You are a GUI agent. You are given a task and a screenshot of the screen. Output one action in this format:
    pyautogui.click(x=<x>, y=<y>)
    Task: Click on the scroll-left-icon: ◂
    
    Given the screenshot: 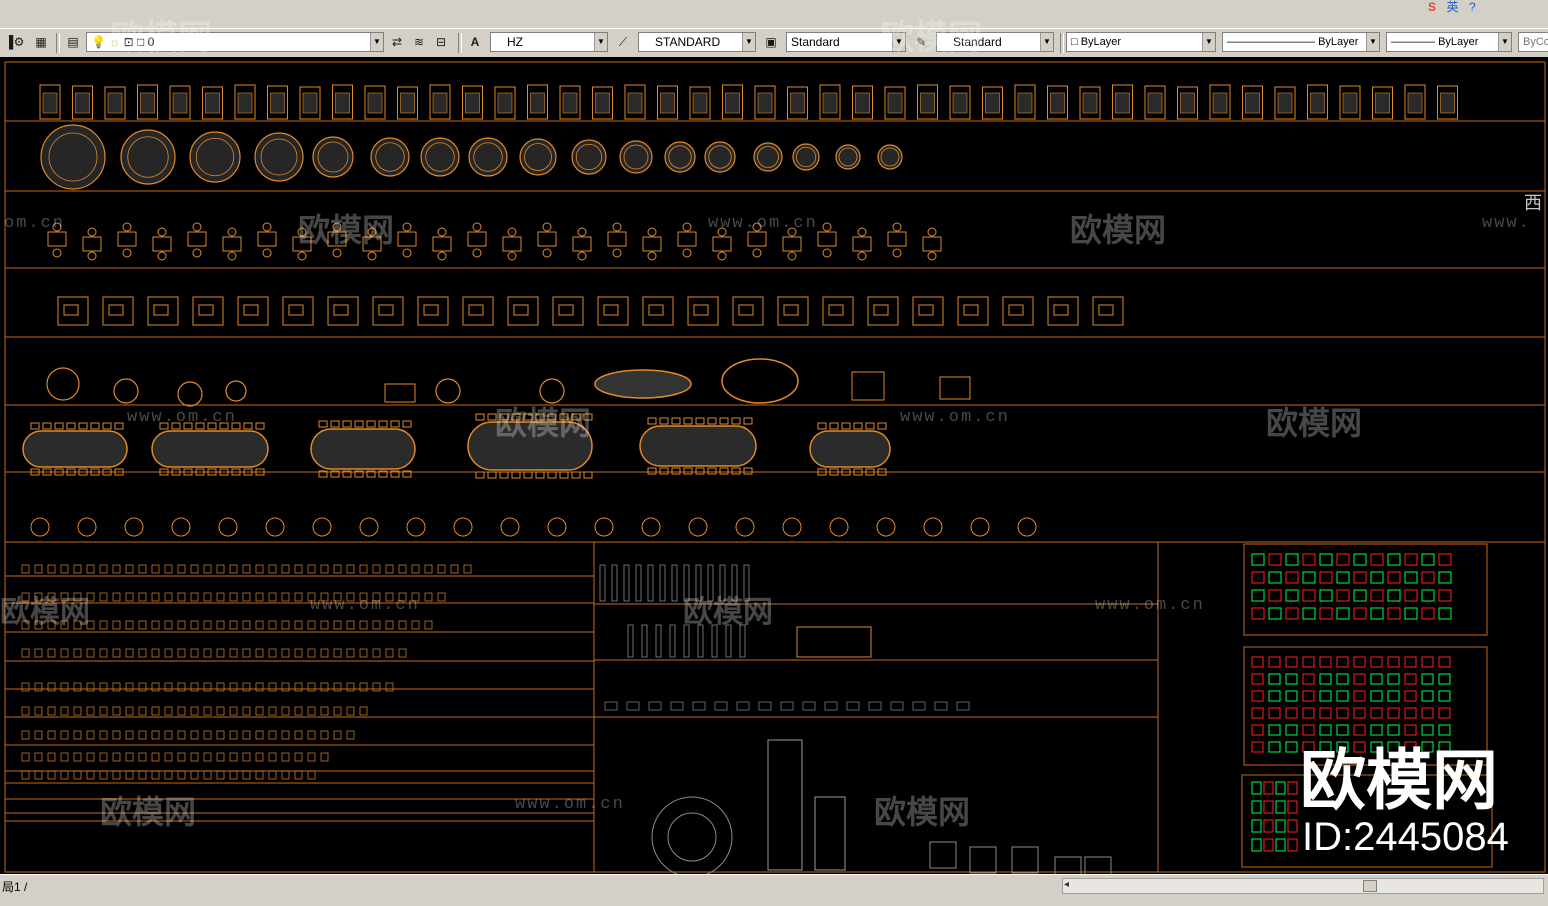 What is the action you would take?
    pyautogui.click(x=1066, y=884)
    